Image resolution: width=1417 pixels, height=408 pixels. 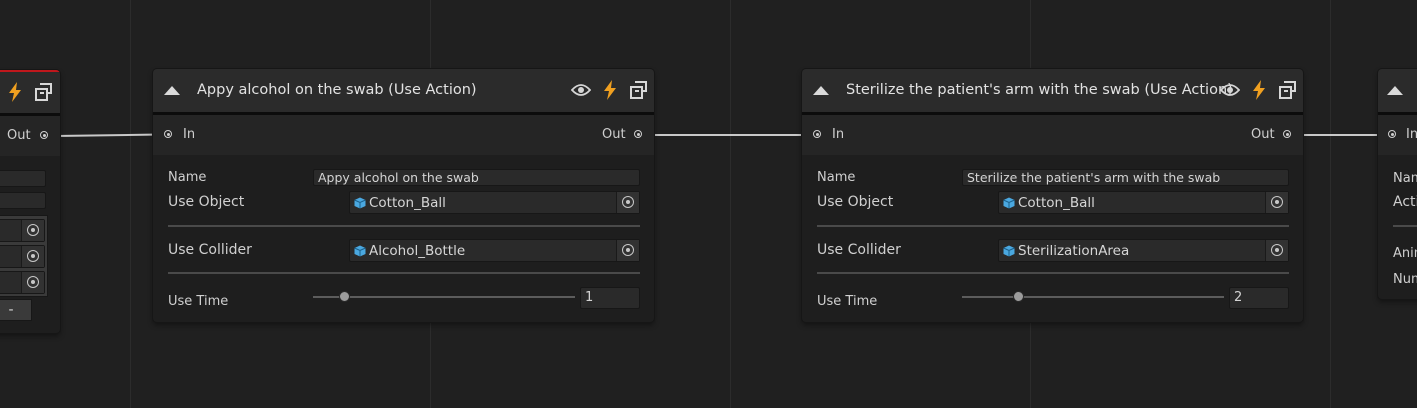 I want to click on right-node: In Nam Acti Anin Num, so click(x=1397, y=184).